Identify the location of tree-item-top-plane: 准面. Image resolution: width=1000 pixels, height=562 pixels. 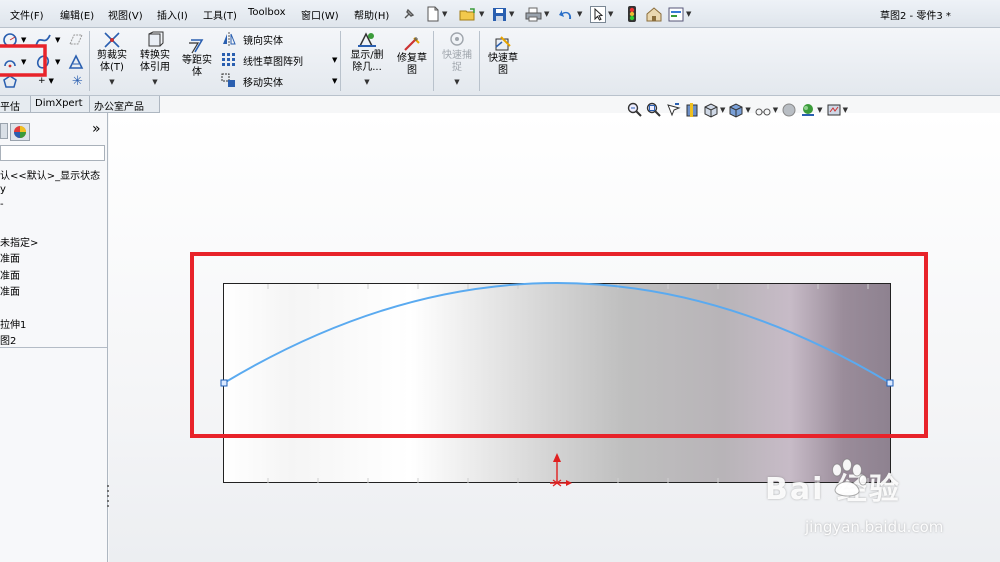
(10, 274).